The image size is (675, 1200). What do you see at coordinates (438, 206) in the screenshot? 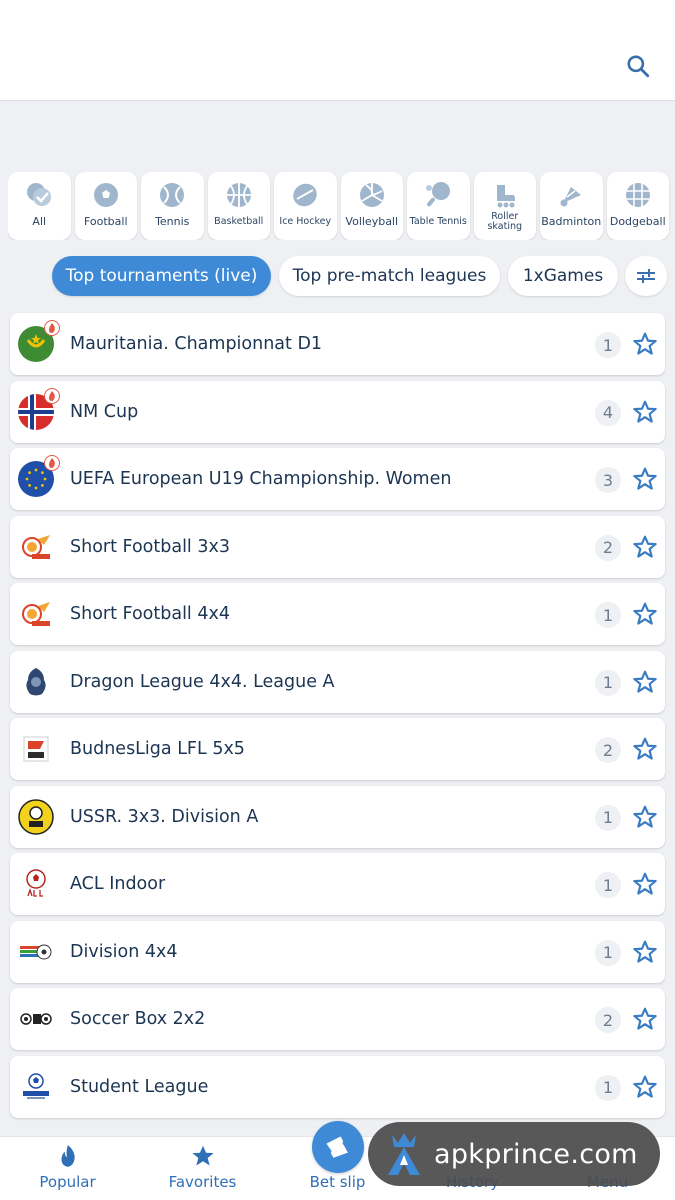
I see `sport-table-tennis: Table Tennis` at bounding box center [438, 206].